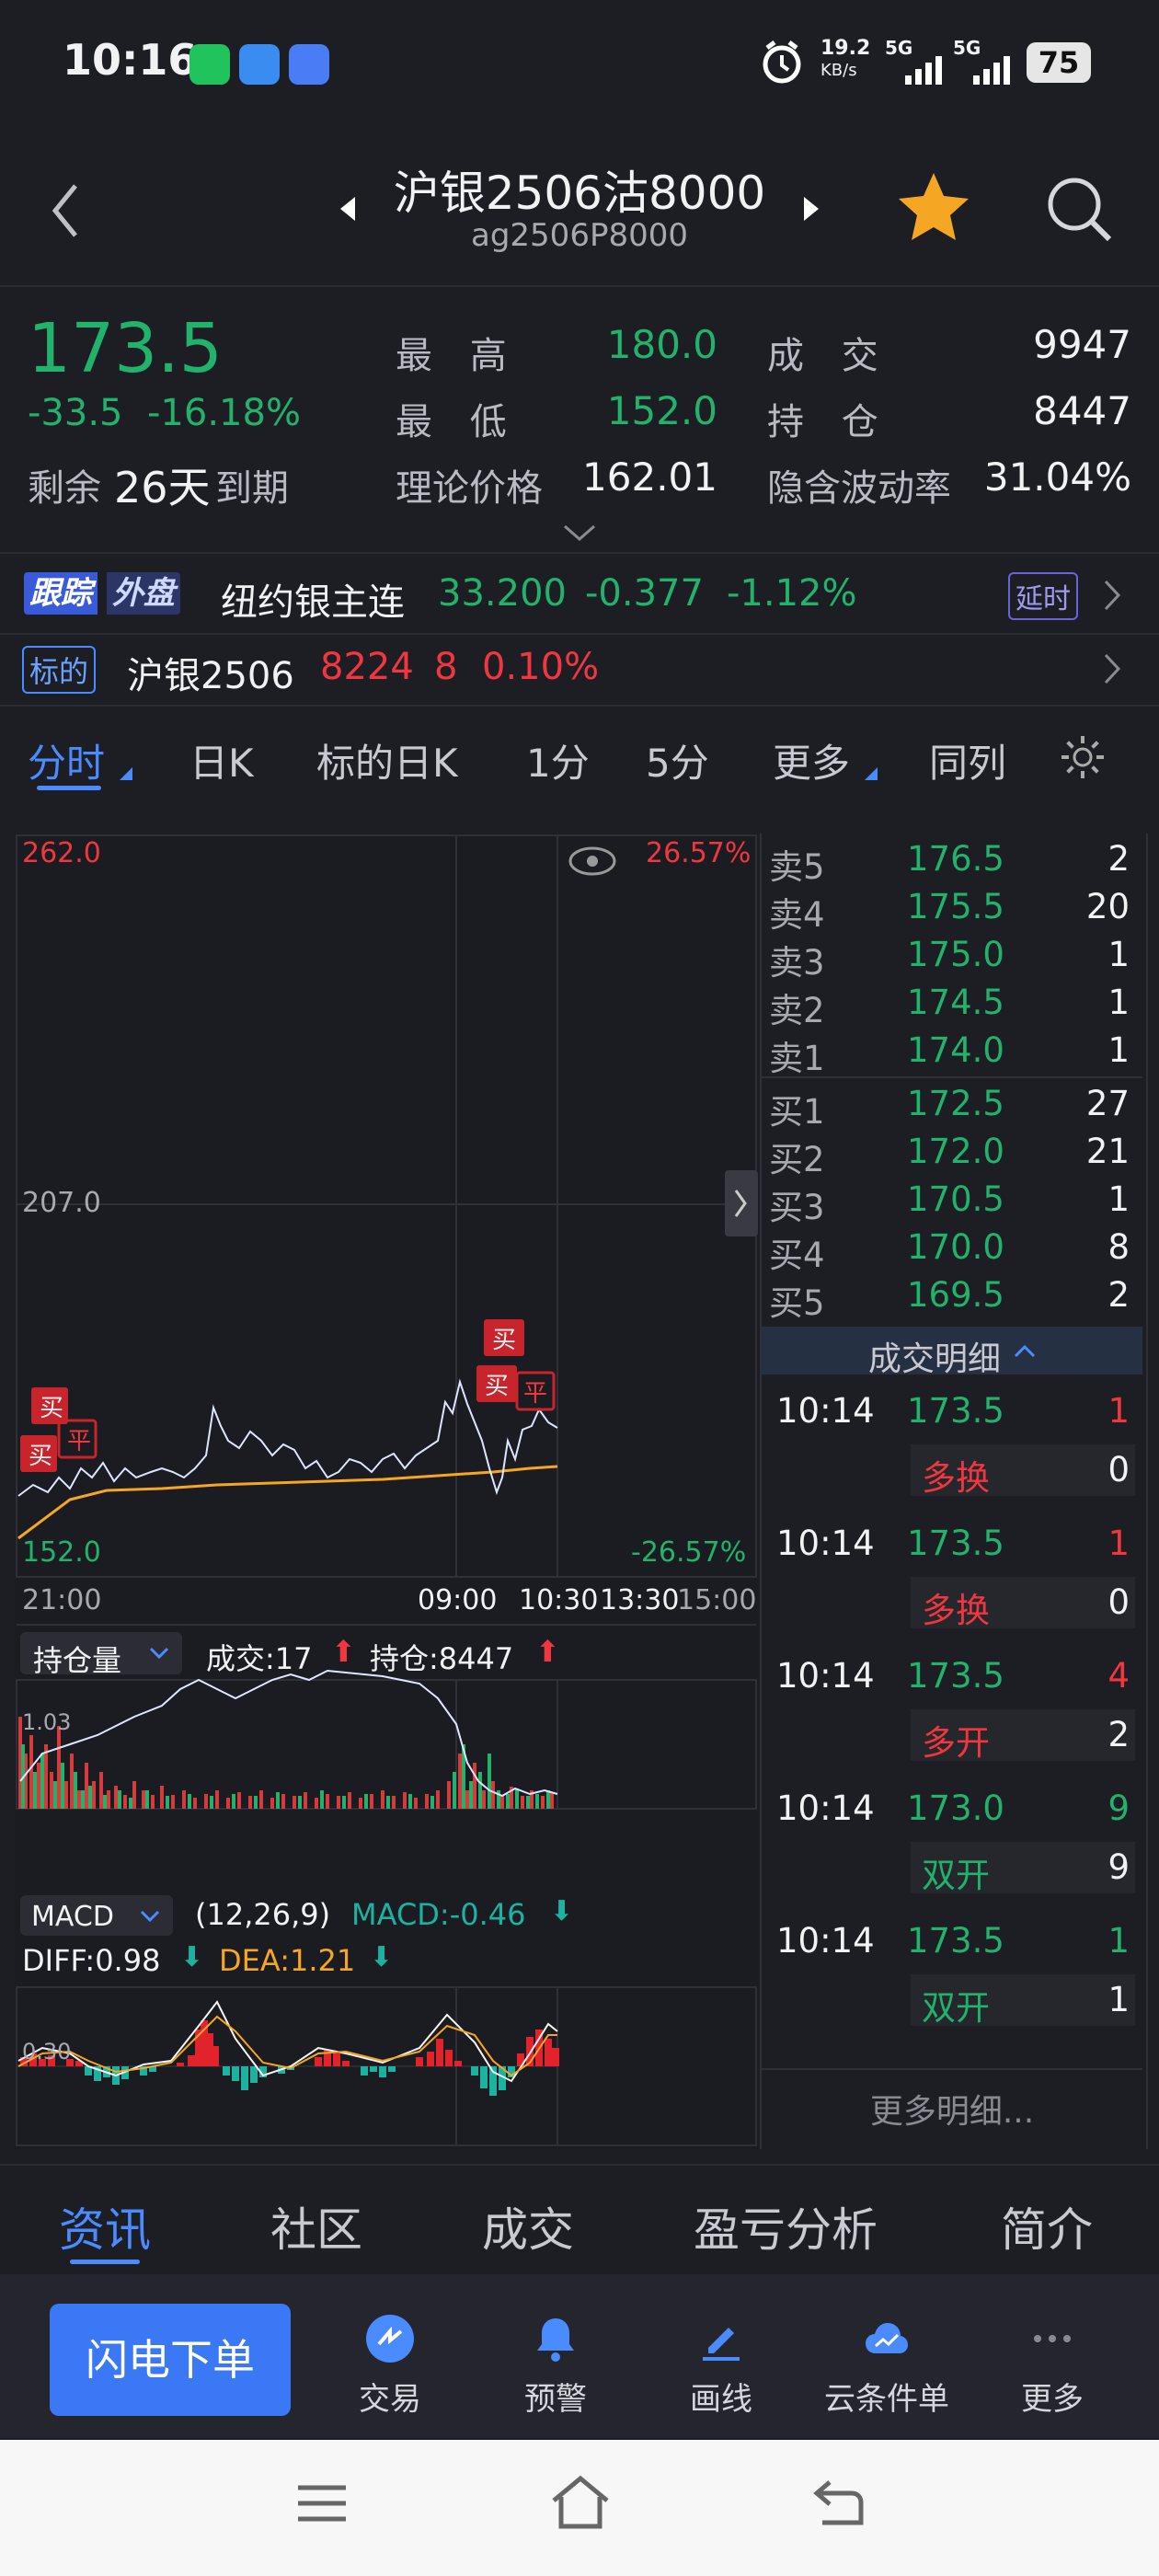 The image size is (1159, 2576). What do you see at coordinates (458, 356) in the screenshot?
I see `high-label: 最 高` at bounding box center [458, 356].